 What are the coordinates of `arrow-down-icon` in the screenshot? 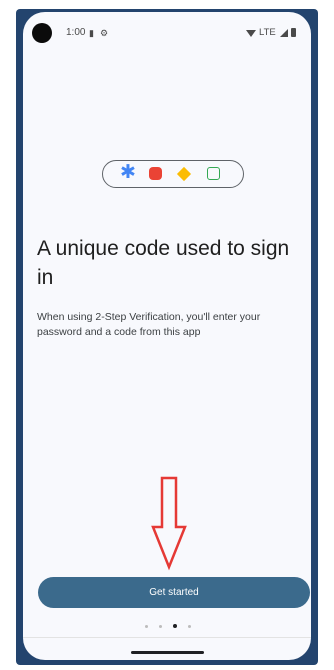 It's located at (169, 523).